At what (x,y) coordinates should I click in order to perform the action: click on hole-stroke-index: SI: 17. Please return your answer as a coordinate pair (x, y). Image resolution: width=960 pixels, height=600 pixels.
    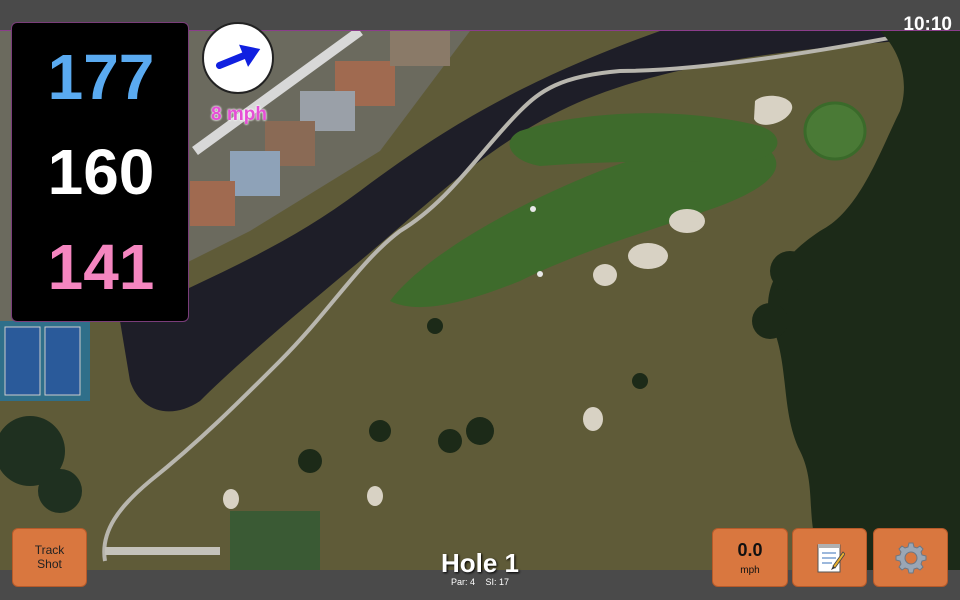
    Looking at the image, I should click on (497, 582).